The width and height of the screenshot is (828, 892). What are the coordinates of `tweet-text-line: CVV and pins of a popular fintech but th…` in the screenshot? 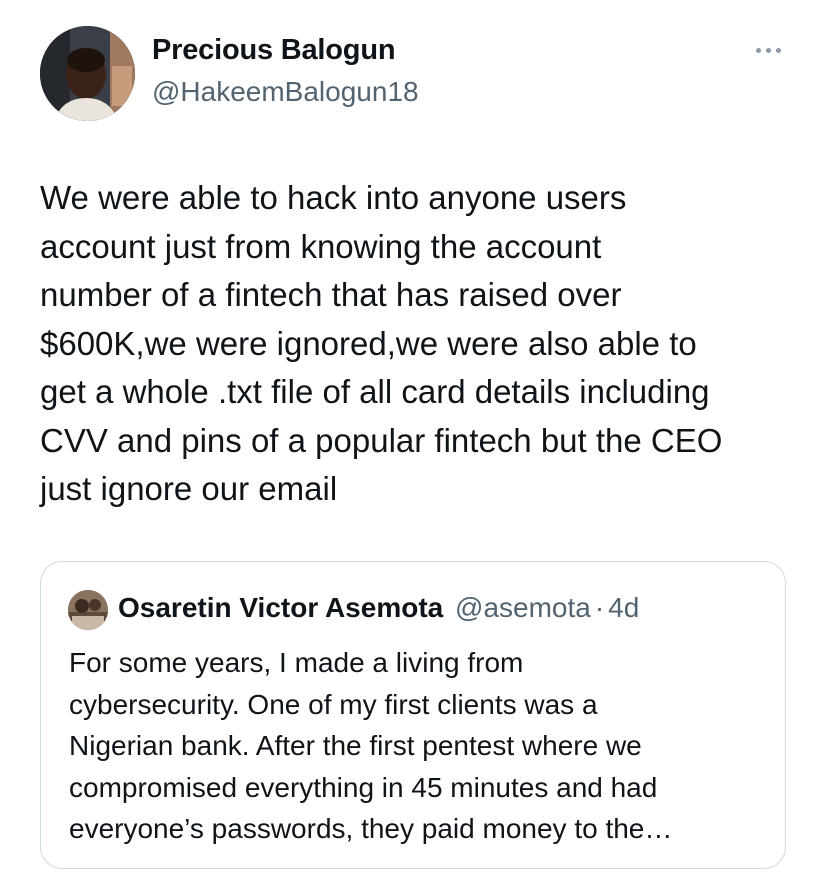 It's located at (381, 440).